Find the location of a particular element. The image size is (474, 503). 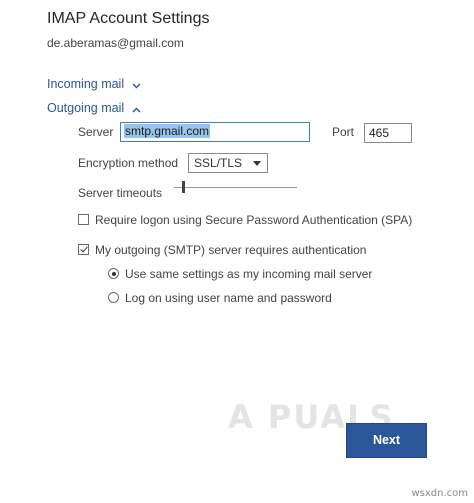

chevron-up-icon is located at coordinates (136, 109).